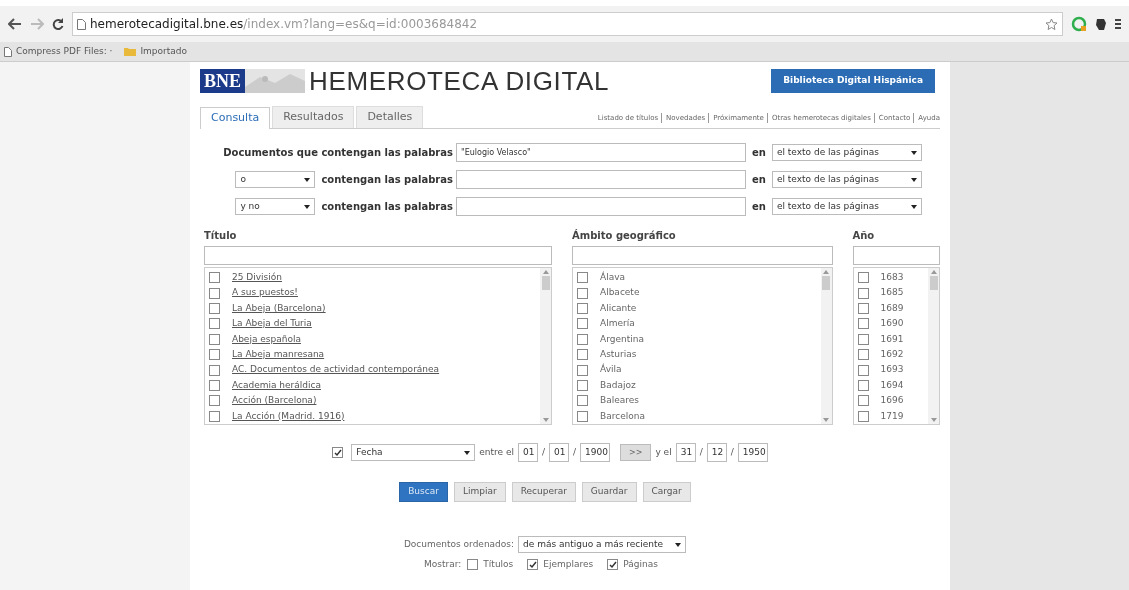 Image resolution: width=1129 pixels, height=590 pixels. Describe the element at coordinates (58, 24) in the screenshot. I see `reload-icon` at that location.